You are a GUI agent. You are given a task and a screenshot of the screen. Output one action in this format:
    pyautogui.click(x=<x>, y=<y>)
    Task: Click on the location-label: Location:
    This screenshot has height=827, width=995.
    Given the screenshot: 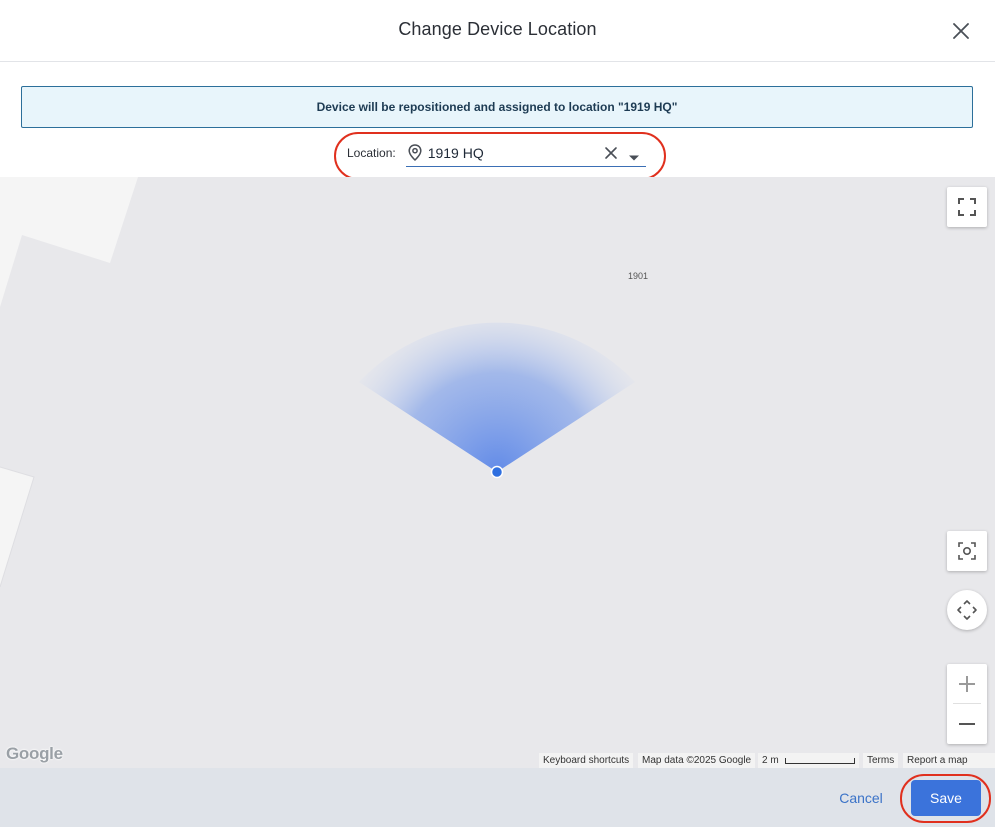 What is the action you would take?
    pyautogui.click(x=371, y=153)
    